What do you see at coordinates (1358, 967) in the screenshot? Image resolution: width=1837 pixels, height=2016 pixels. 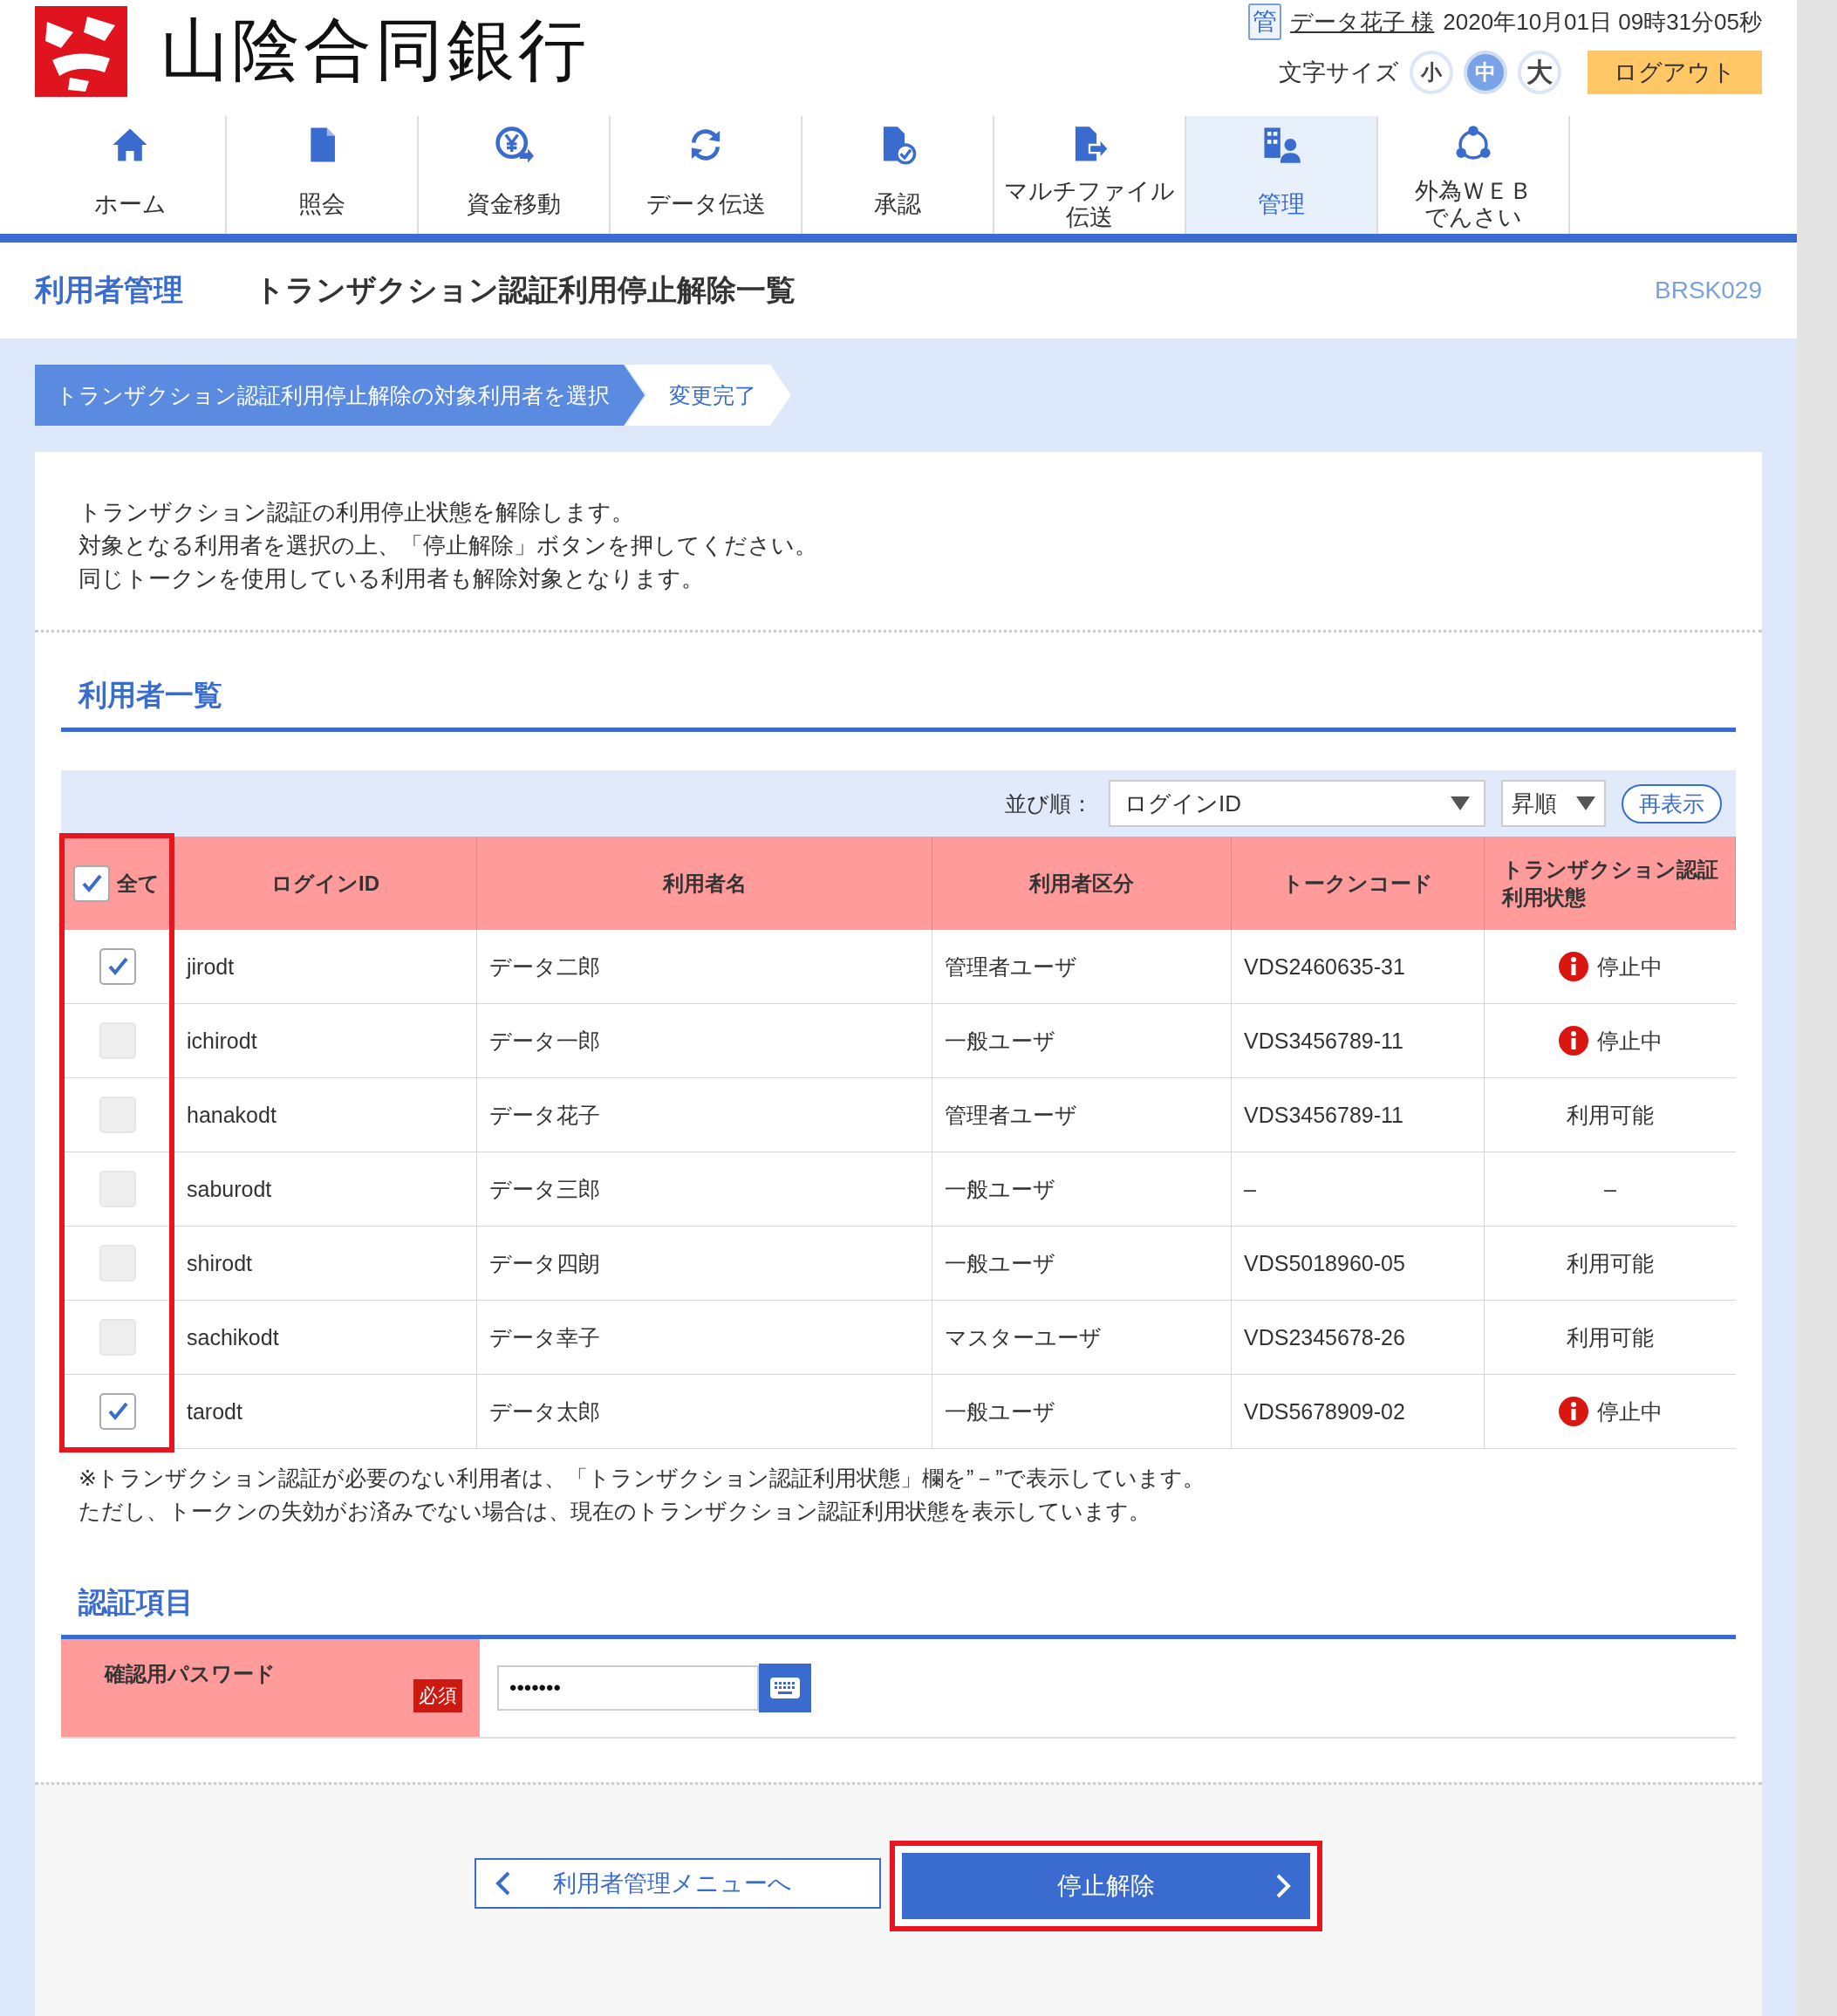 I see `table-cell: VDS2460635-31` at bounding box center [1358, 967].